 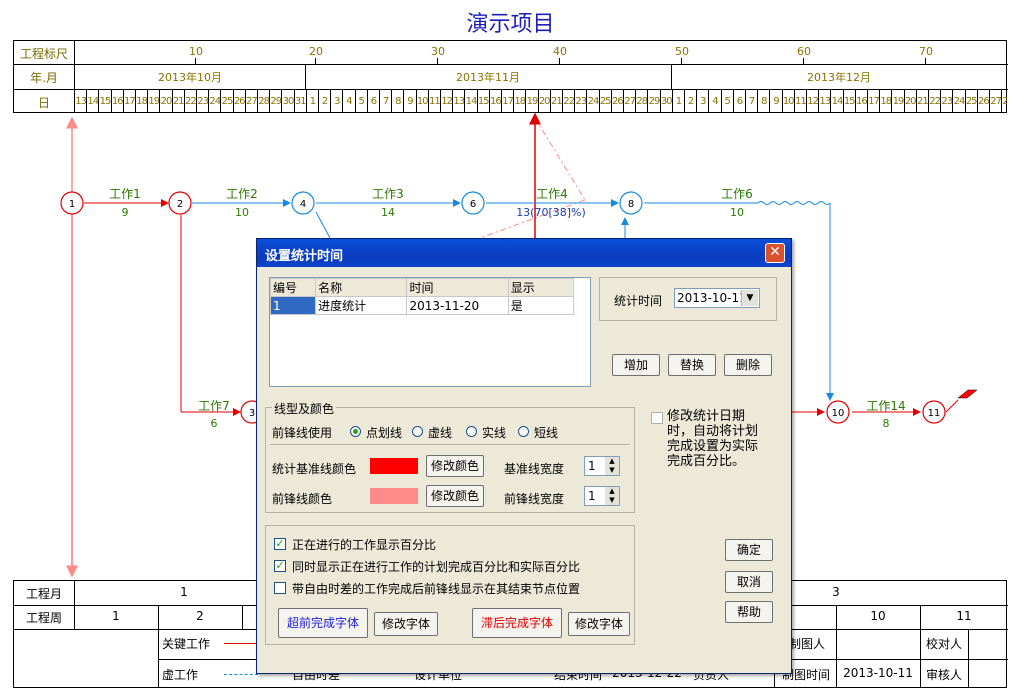 I want to click on checker-label: 校对人, so click(x=943, y=644).